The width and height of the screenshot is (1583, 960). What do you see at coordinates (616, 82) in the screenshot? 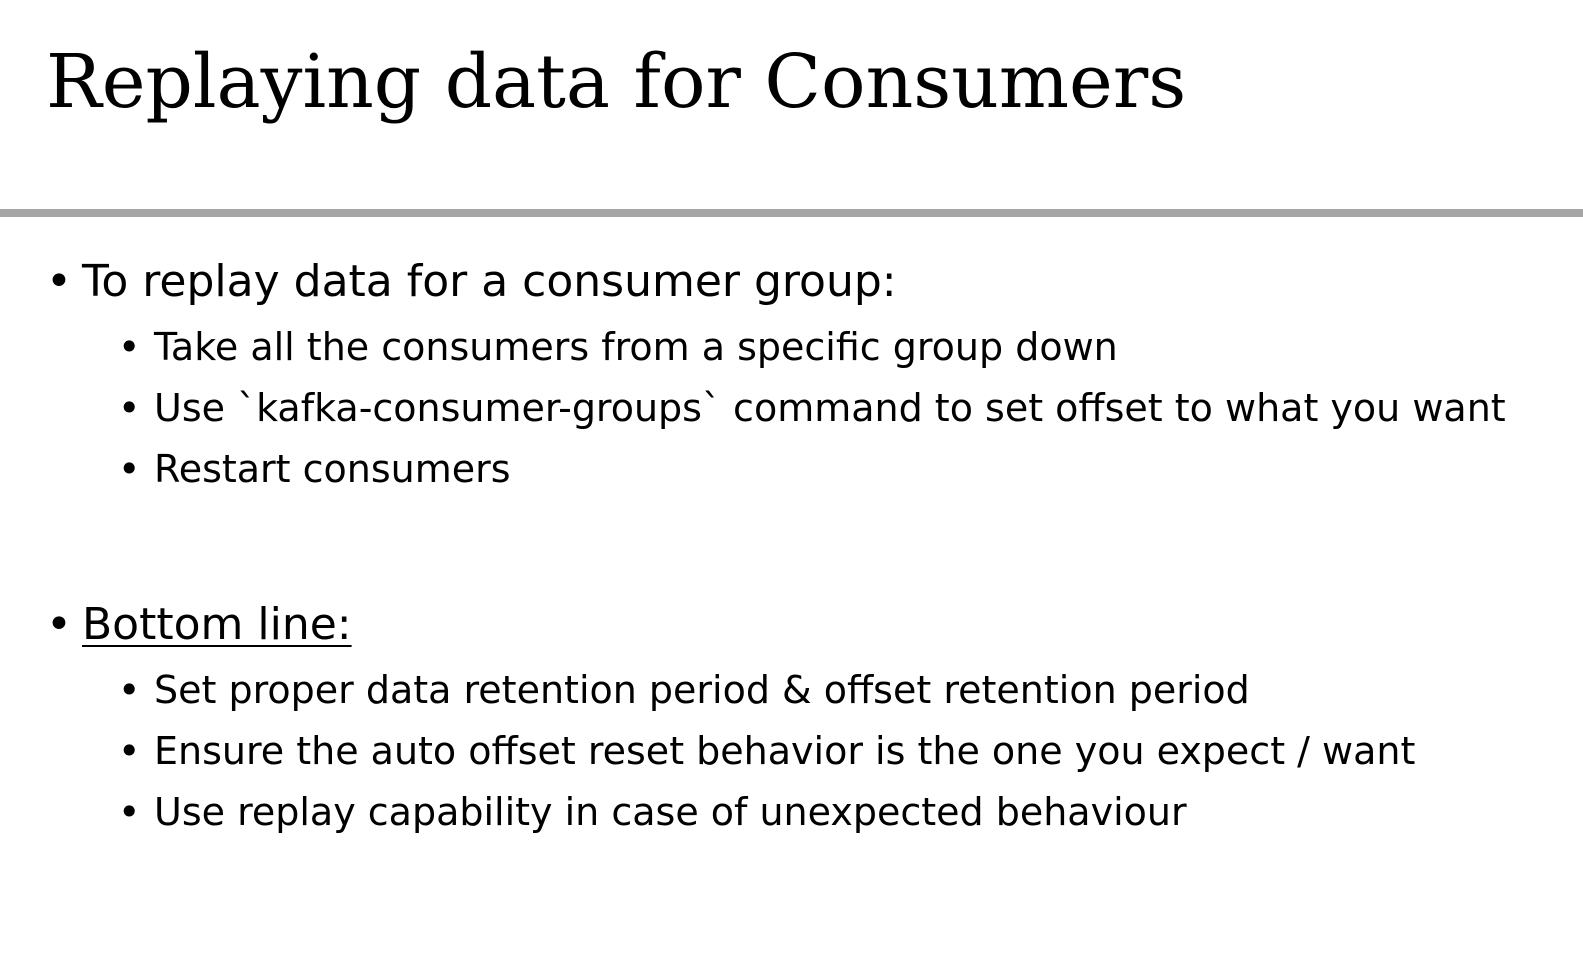
I see `slide-title: Replaying data for Consumers` at bounding box center [616, 82].